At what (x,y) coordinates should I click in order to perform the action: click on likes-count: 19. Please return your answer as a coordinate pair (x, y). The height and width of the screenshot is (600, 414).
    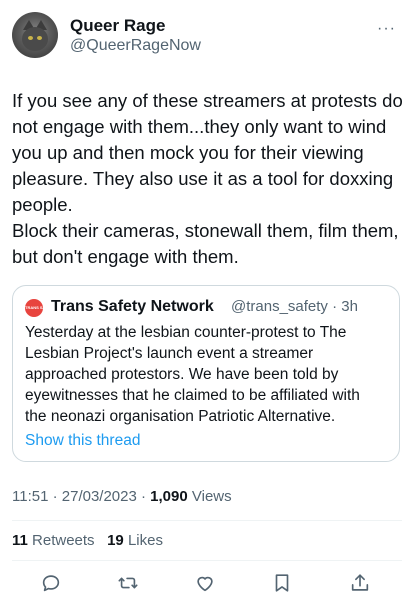
    Looking at the image, I should click on (115, 540).